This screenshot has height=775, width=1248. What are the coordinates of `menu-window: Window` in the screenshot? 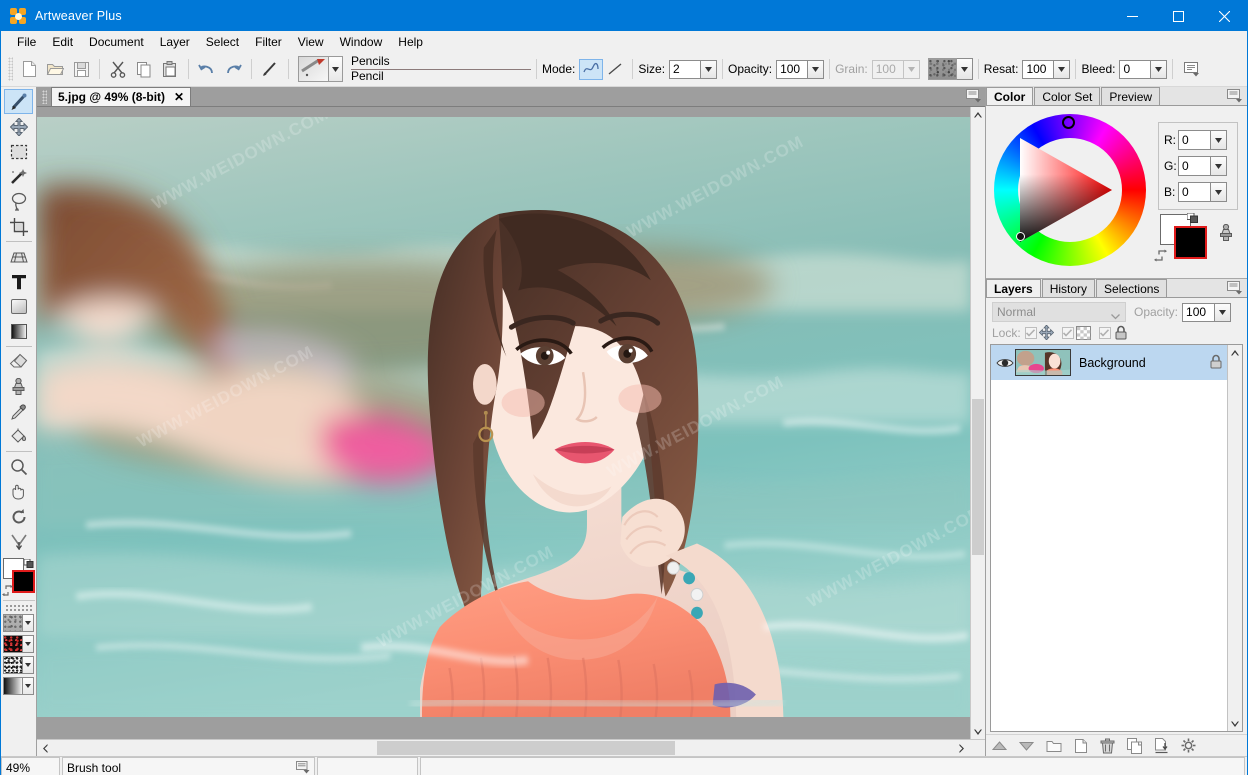 It's located at (361, 42).